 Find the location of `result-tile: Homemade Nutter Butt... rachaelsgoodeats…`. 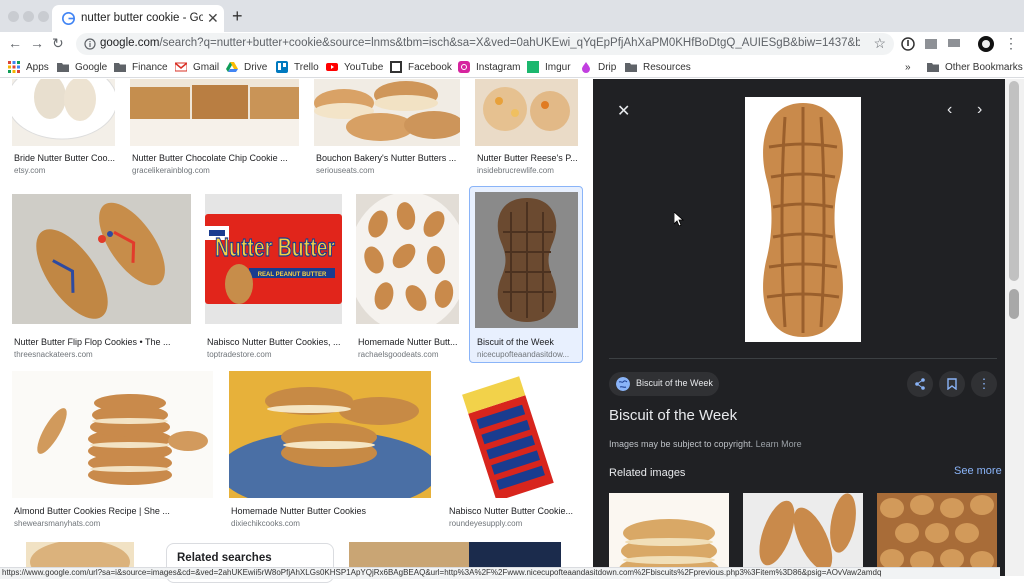

result-tile: Homemade Nutter Butt... rachaelsgoodeats… is located at coordinates (408, 279).